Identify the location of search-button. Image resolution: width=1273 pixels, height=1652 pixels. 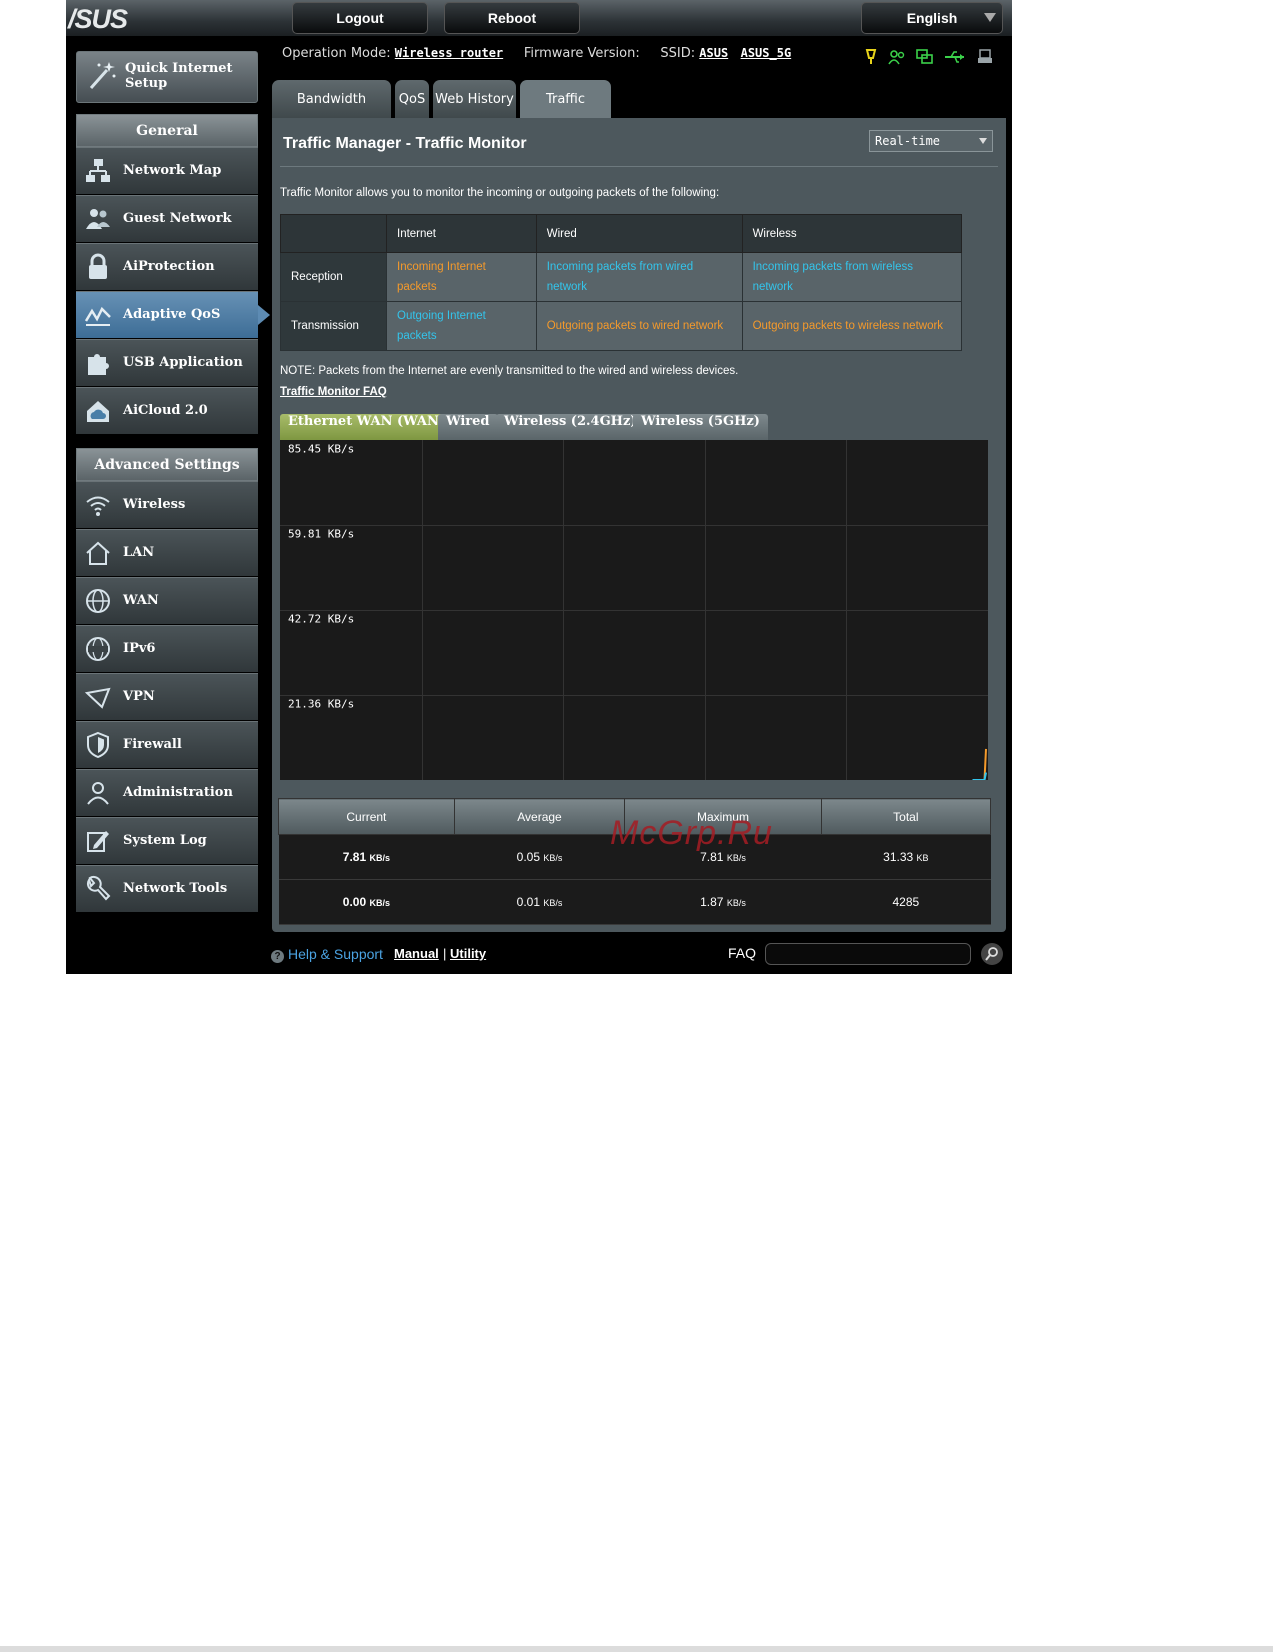
(992, 954).